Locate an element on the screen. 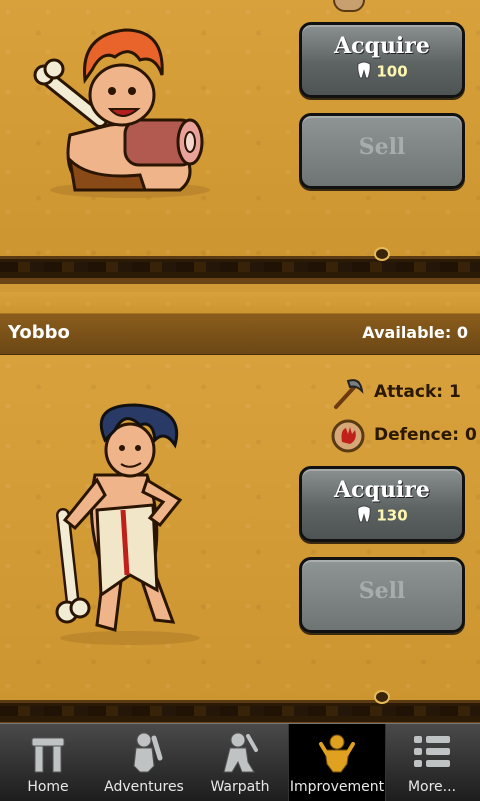 The height and width of the screenshot is (801, 480). character-portrait-yobbo is located at coordinates (120, 522).